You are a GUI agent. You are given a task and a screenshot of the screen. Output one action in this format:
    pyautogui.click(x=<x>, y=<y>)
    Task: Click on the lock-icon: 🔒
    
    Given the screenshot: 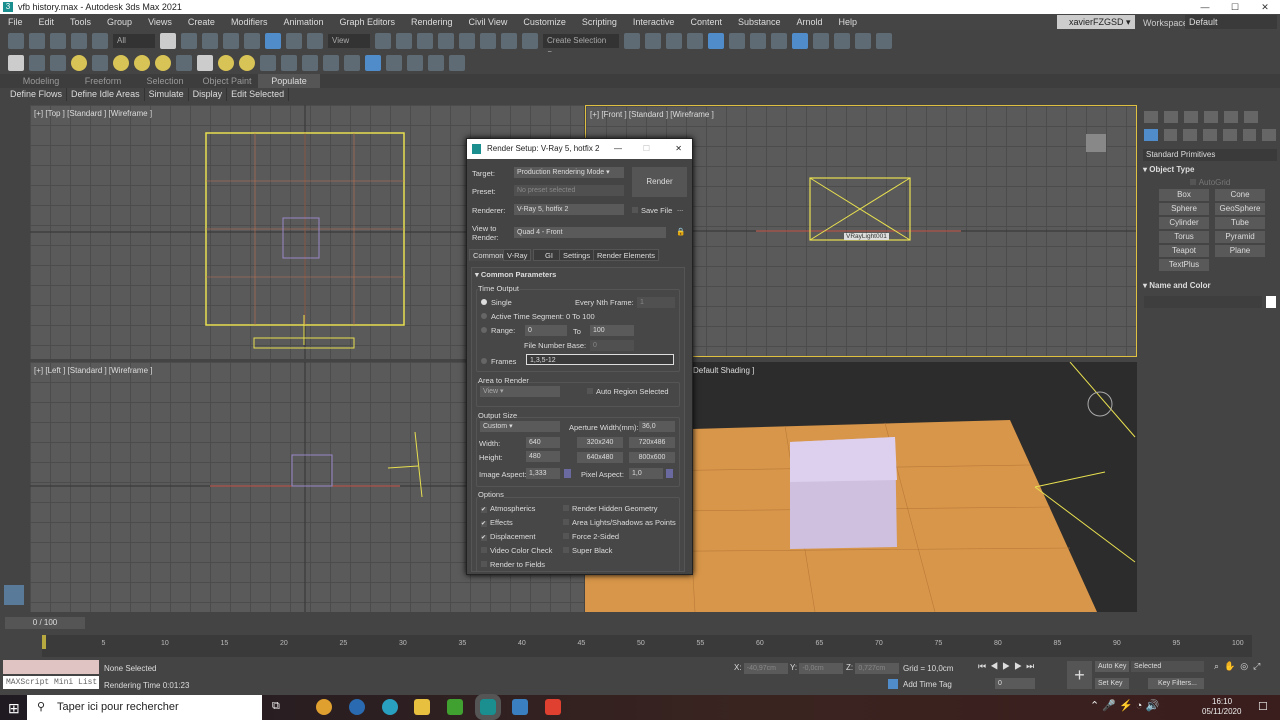 What is the action you would take?
    pyautogui.click(x=680, y=231)
    